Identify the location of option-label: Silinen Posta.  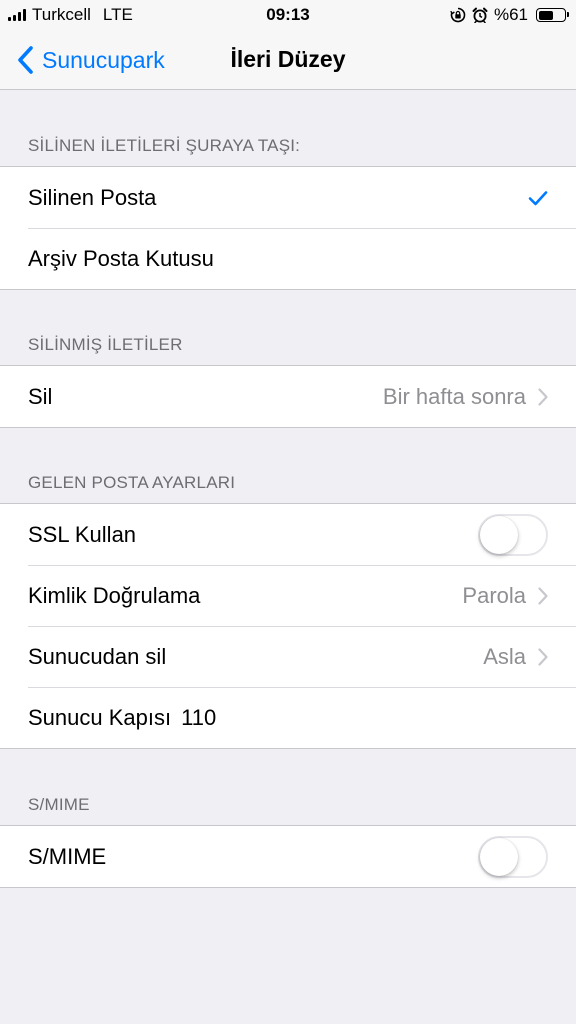
(92, 197).